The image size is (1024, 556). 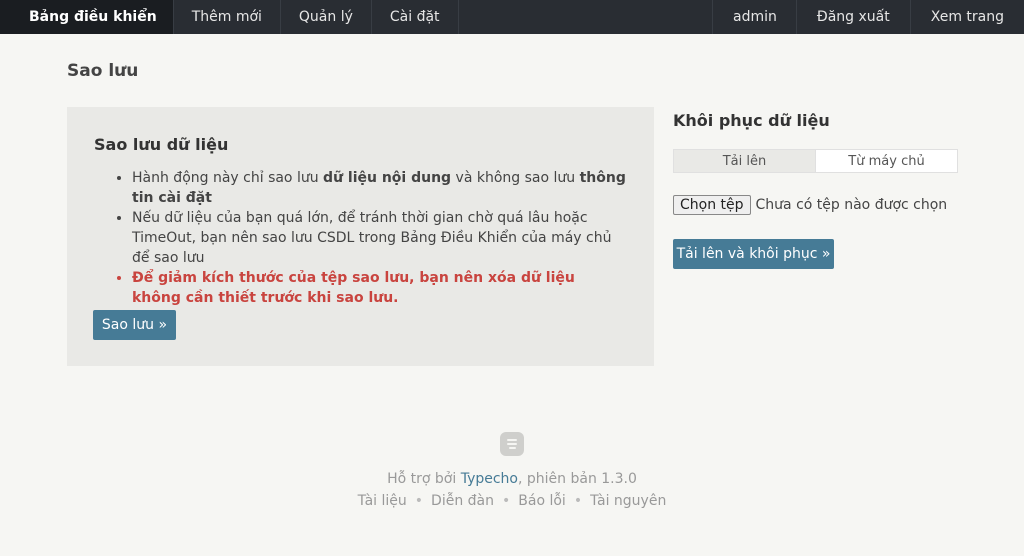 I want to click on tab-upload: Tải lên, so click(x=745, y=161).